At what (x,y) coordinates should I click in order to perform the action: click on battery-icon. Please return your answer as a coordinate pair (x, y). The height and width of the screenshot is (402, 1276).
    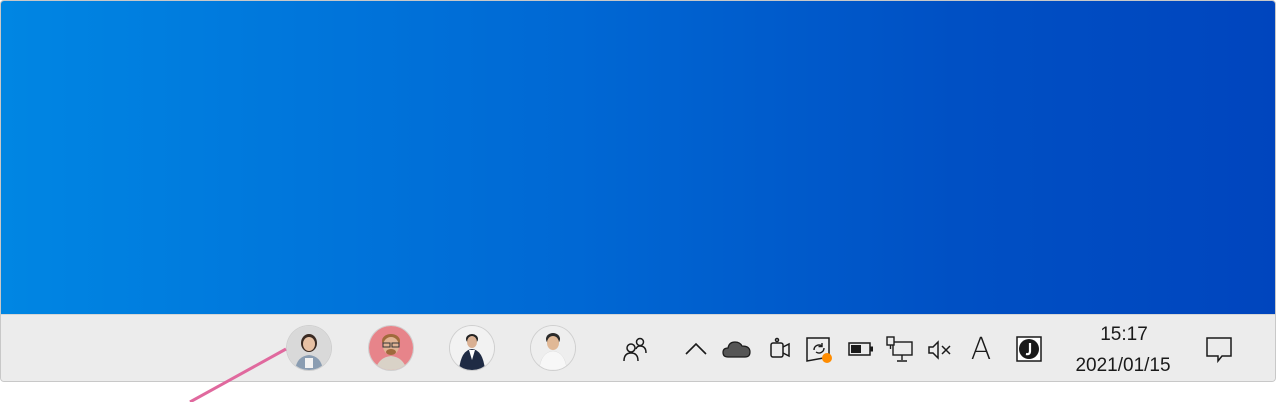
    Looking at the image, I should click on (861, 349).